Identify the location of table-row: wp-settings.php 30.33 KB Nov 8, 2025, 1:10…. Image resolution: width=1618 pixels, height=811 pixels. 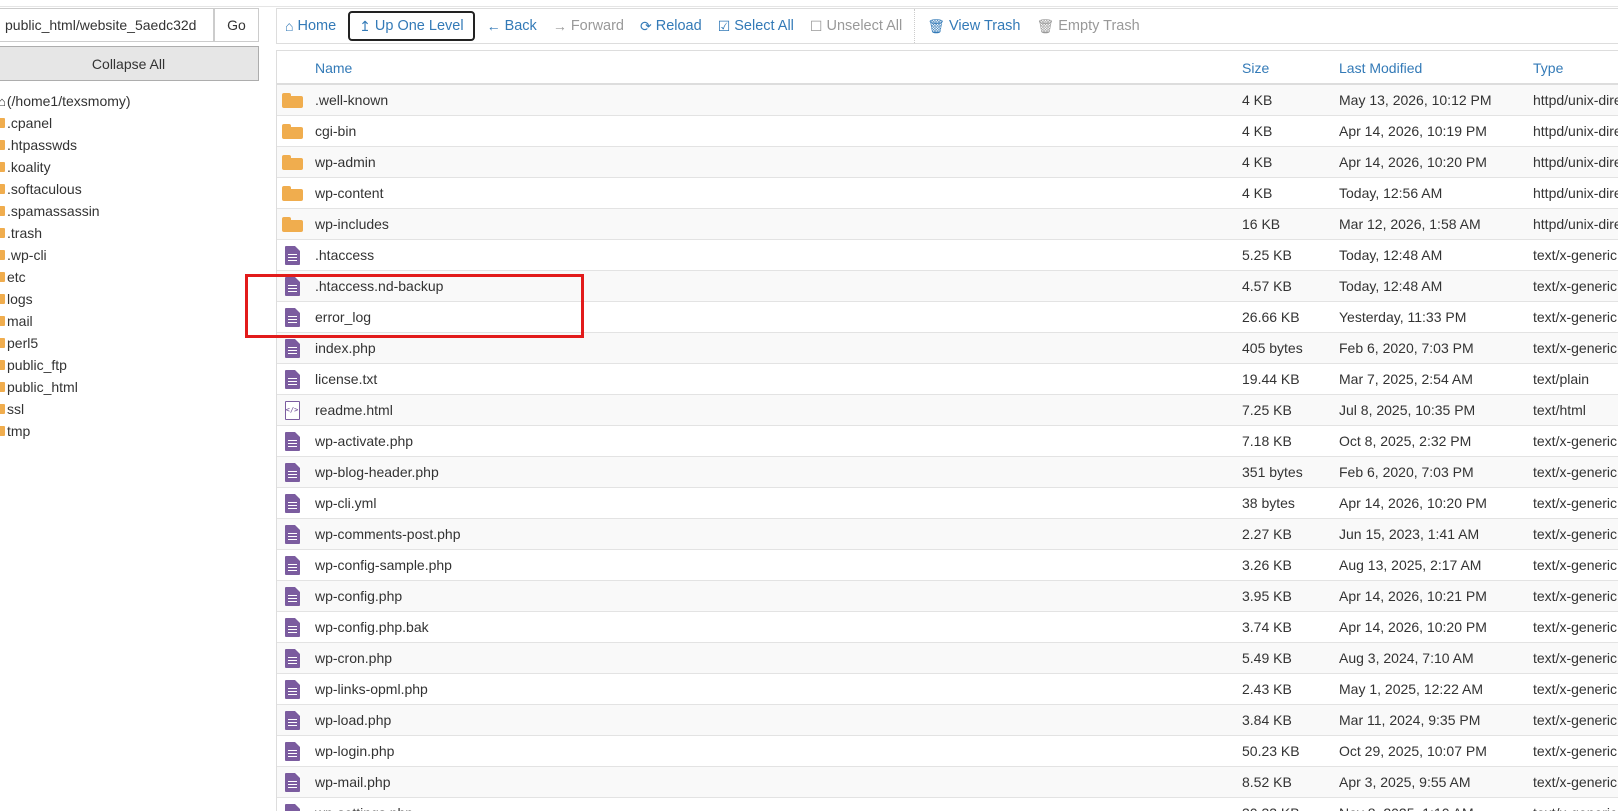
(947, 804).